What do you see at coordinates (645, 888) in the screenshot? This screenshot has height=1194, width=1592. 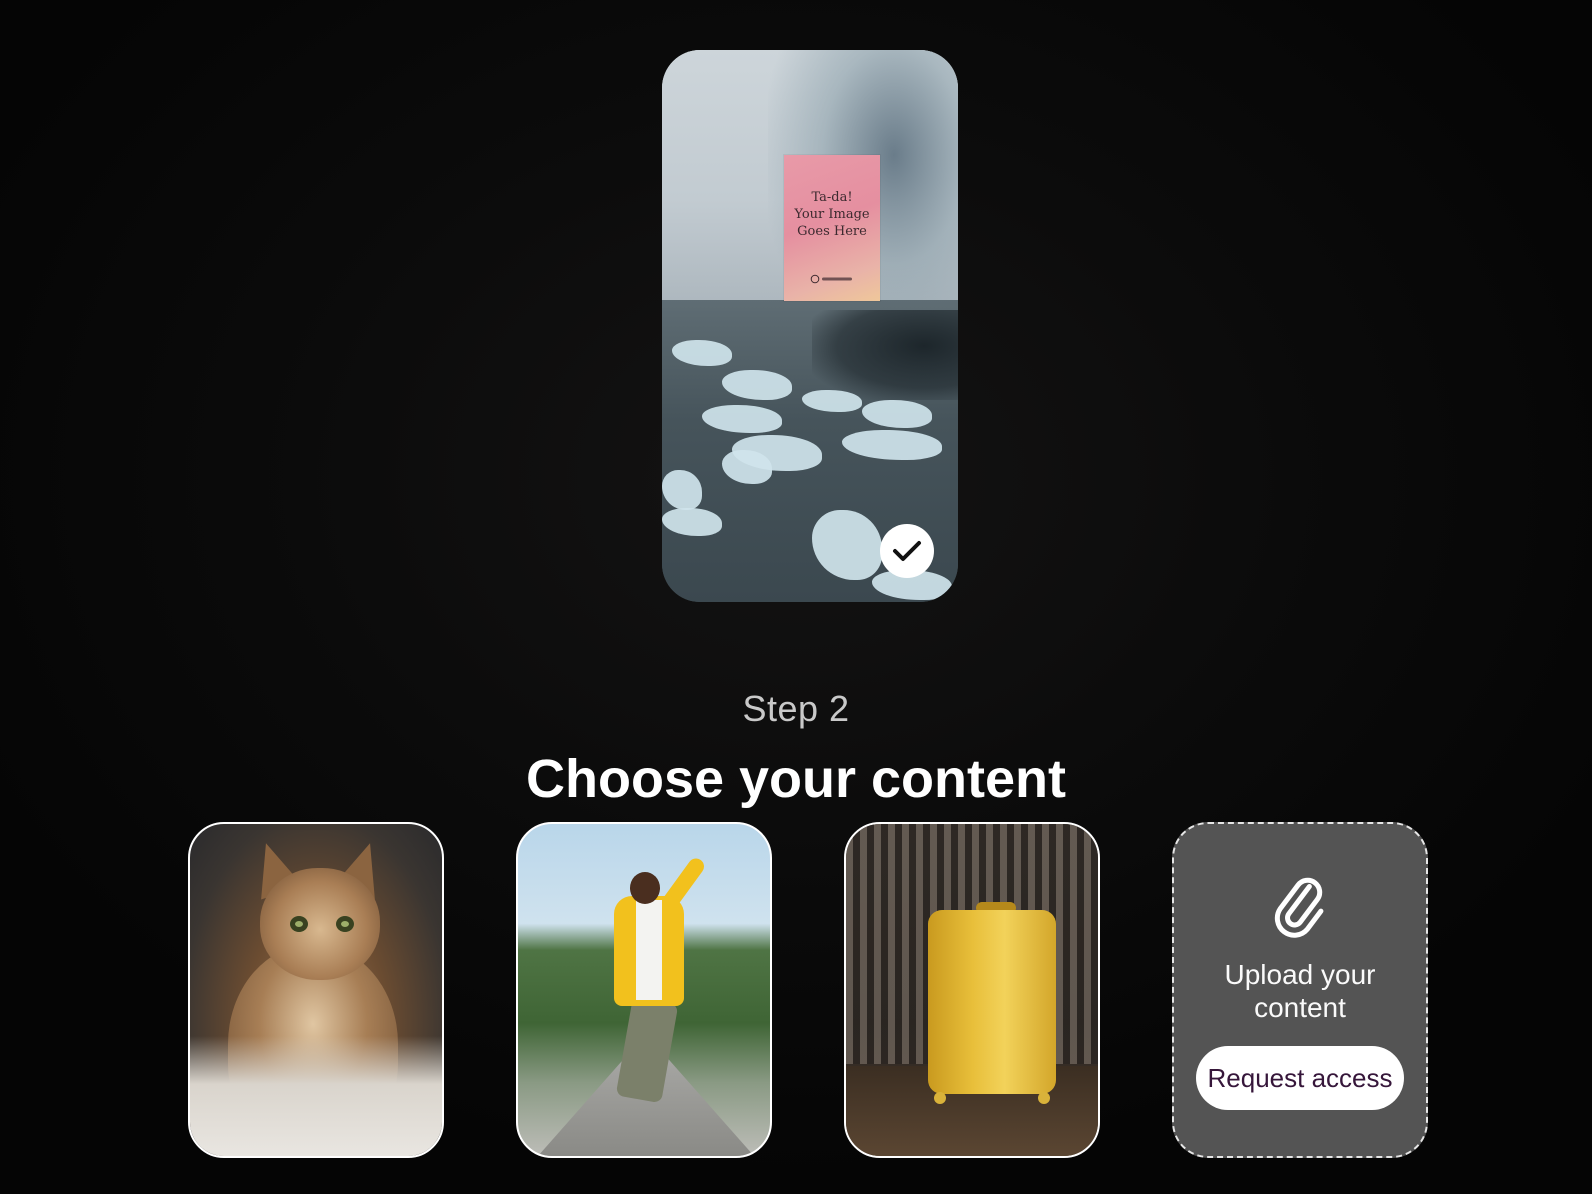 I see `man-head` at bounding box center [645, 888].